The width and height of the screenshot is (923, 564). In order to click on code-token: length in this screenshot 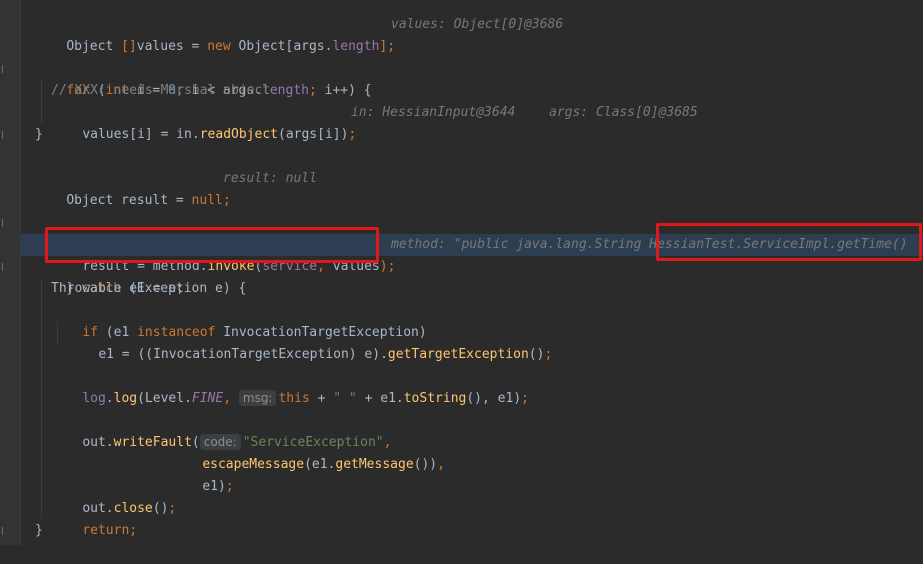, I will do `click(356, 46)`.